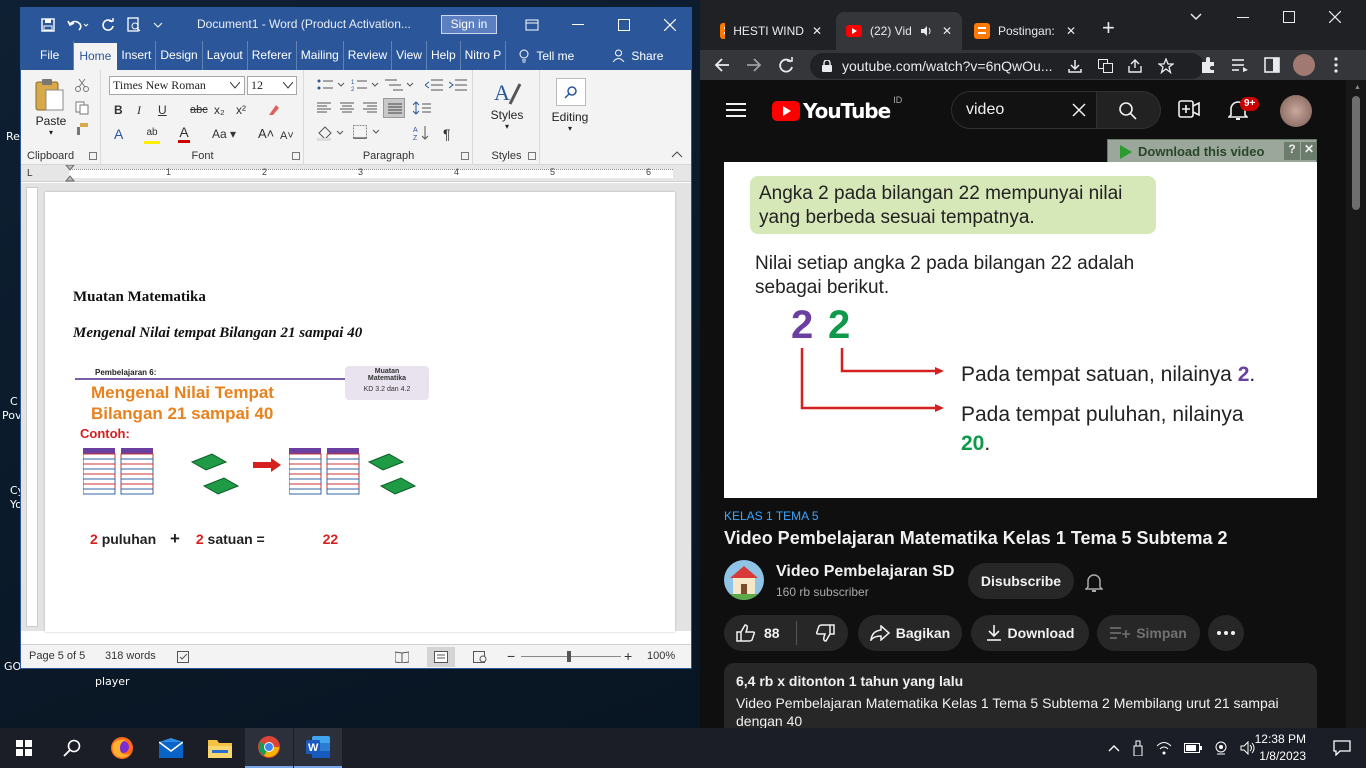 This screenshot has width=1366, height=768. What do you see at coordinates (184, 133) in the screenshot?
I see `font-color-button: A` at bounding box center [184, 133].